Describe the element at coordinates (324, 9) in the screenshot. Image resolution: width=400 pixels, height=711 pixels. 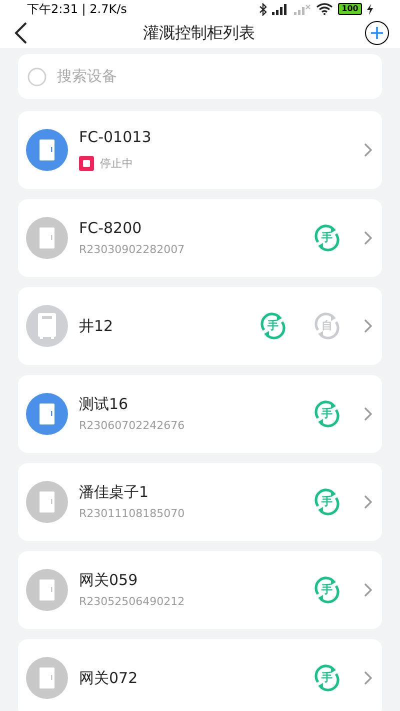
I see `wifi-icon` at that location.